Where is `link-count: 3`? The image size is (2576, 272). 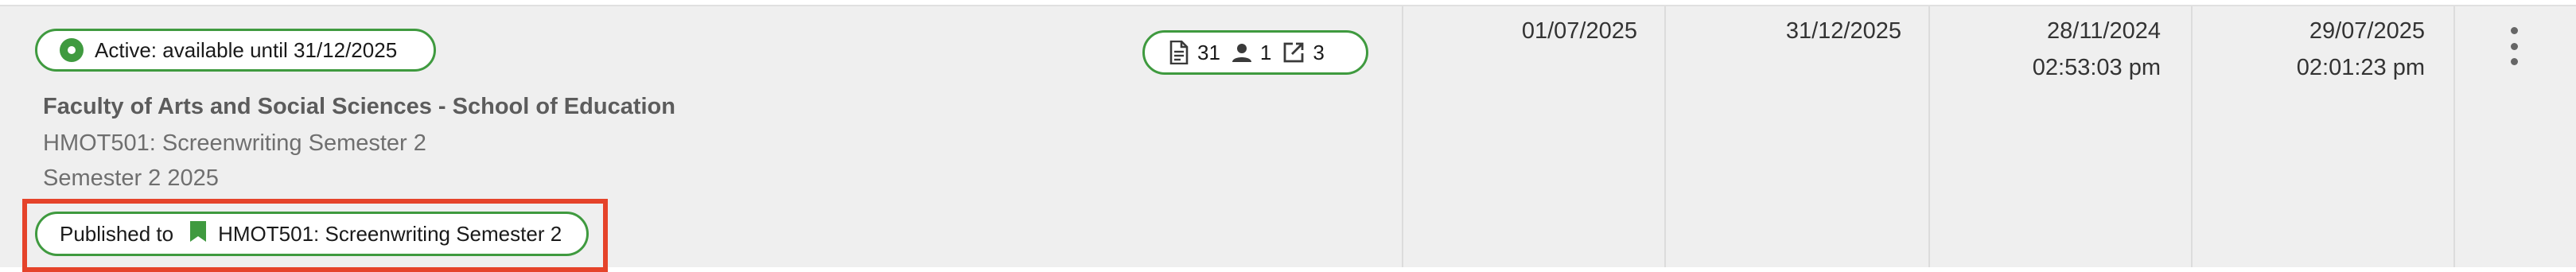 link-count: 3 is located at coordinates (1319, 52).